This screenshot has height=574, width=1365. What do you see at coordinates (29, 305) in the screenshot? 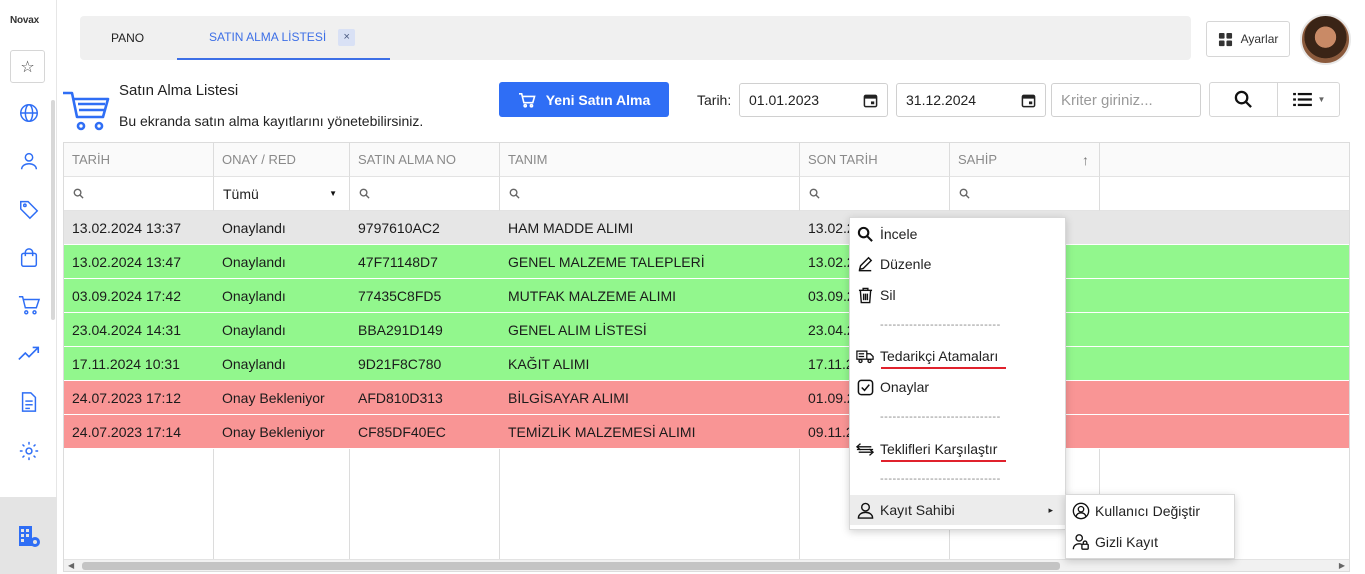
I see `cart-icon` at bounding box center [29, 305].